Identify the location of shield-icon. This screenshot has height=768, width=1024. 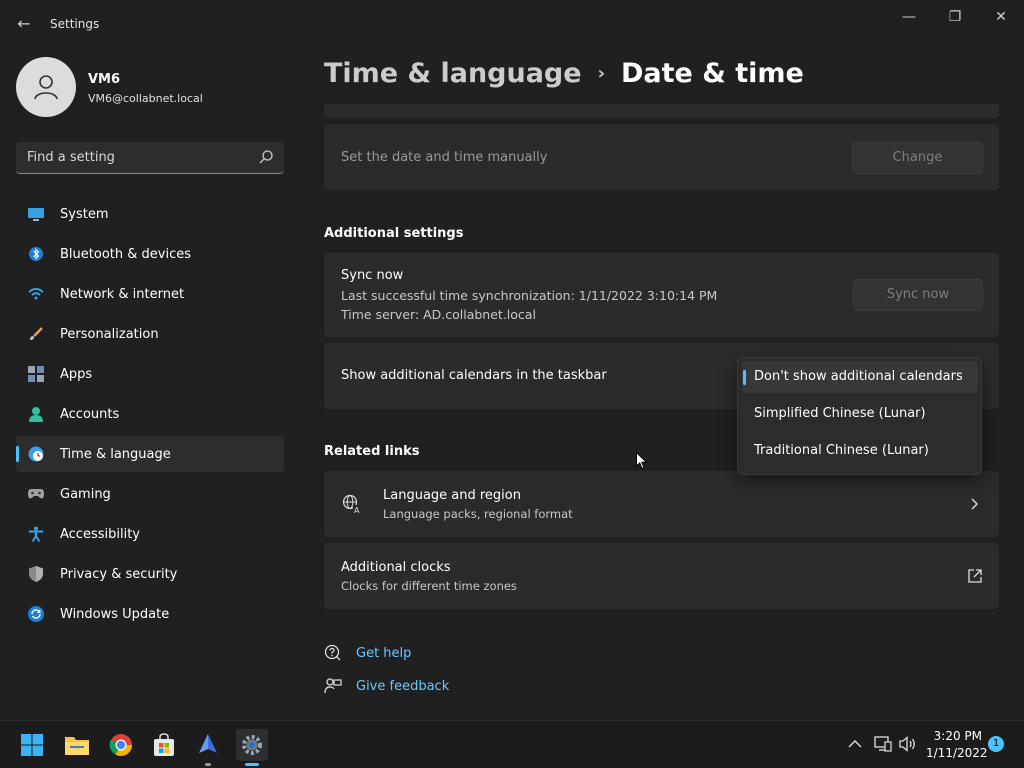
(36, 574).